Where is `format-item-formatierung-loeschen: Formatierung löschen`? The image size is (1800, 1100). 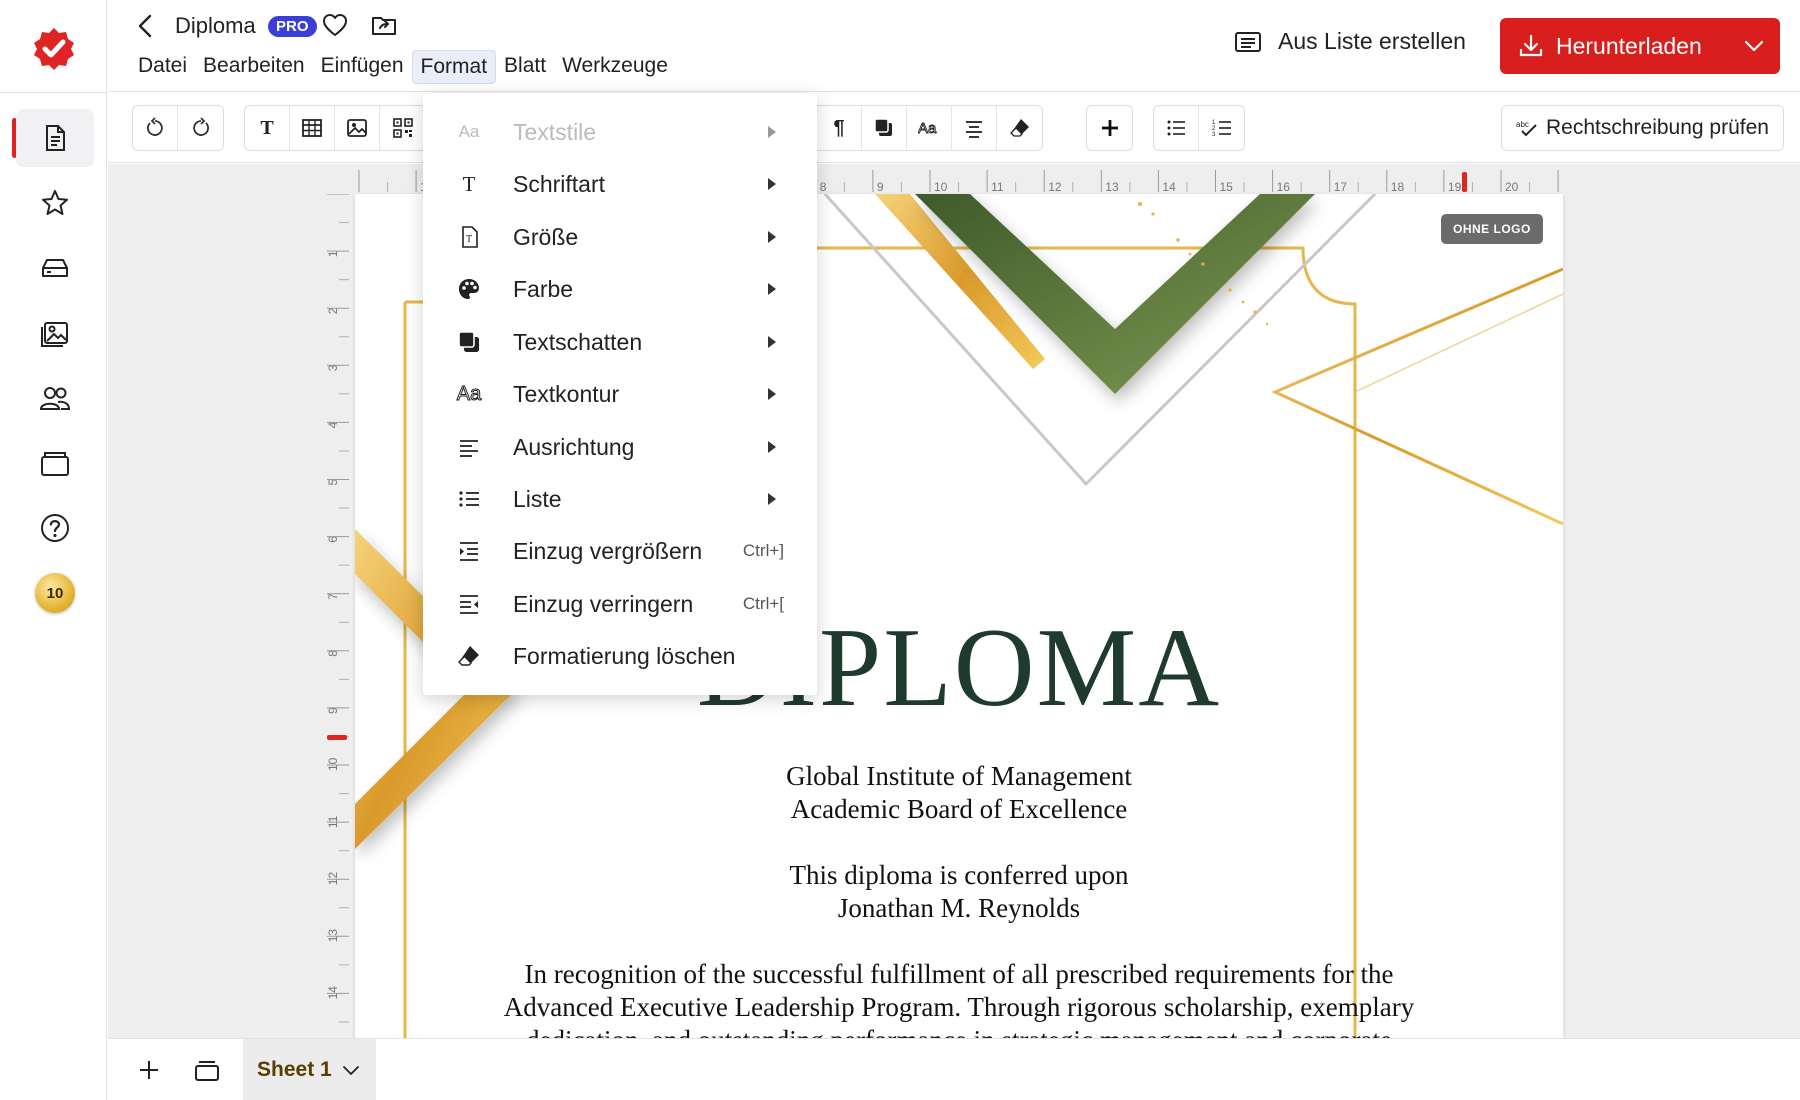 format-item-formatierung-loeschen: Formatierung löschen is located at coordinates (620, 656).